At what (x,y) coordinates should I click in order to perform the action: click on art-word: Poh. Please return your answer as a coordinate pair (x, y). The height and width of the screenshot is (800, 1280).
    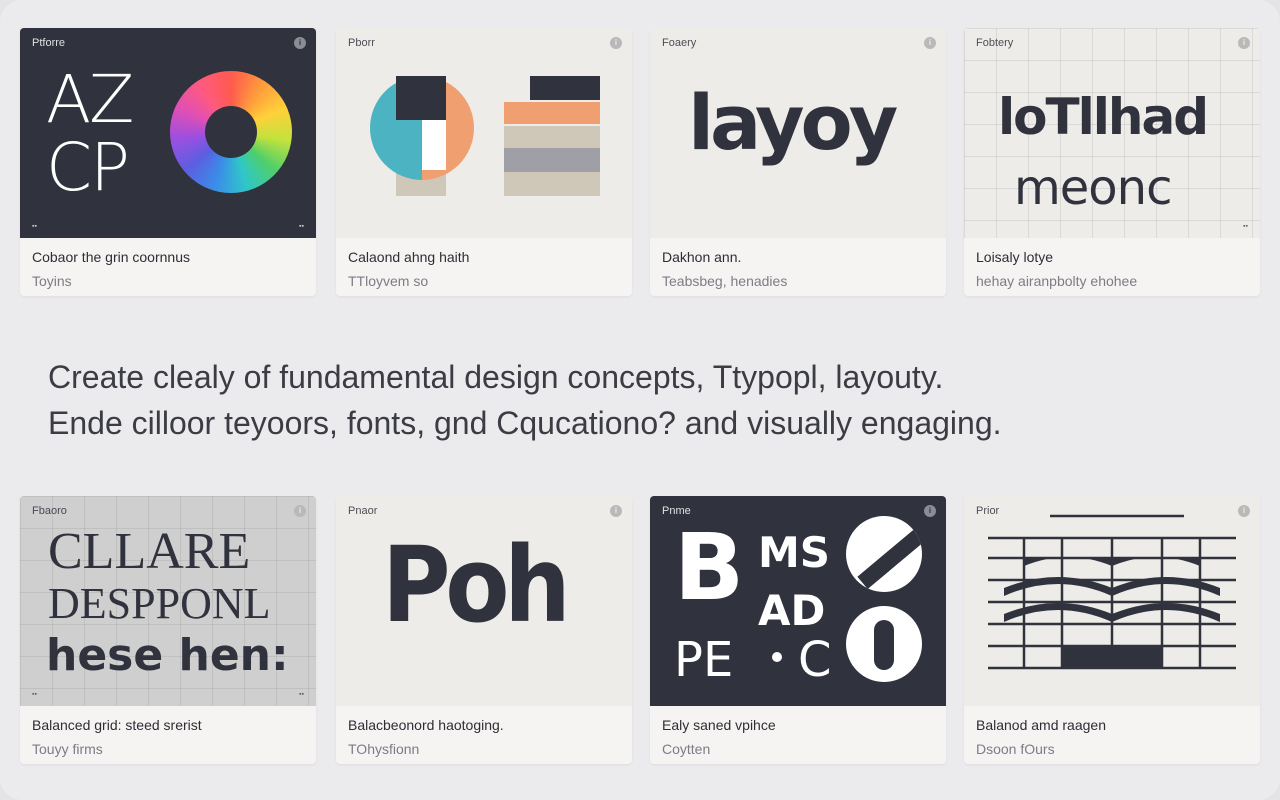
    Looking at the image, I should click on (476, 585).